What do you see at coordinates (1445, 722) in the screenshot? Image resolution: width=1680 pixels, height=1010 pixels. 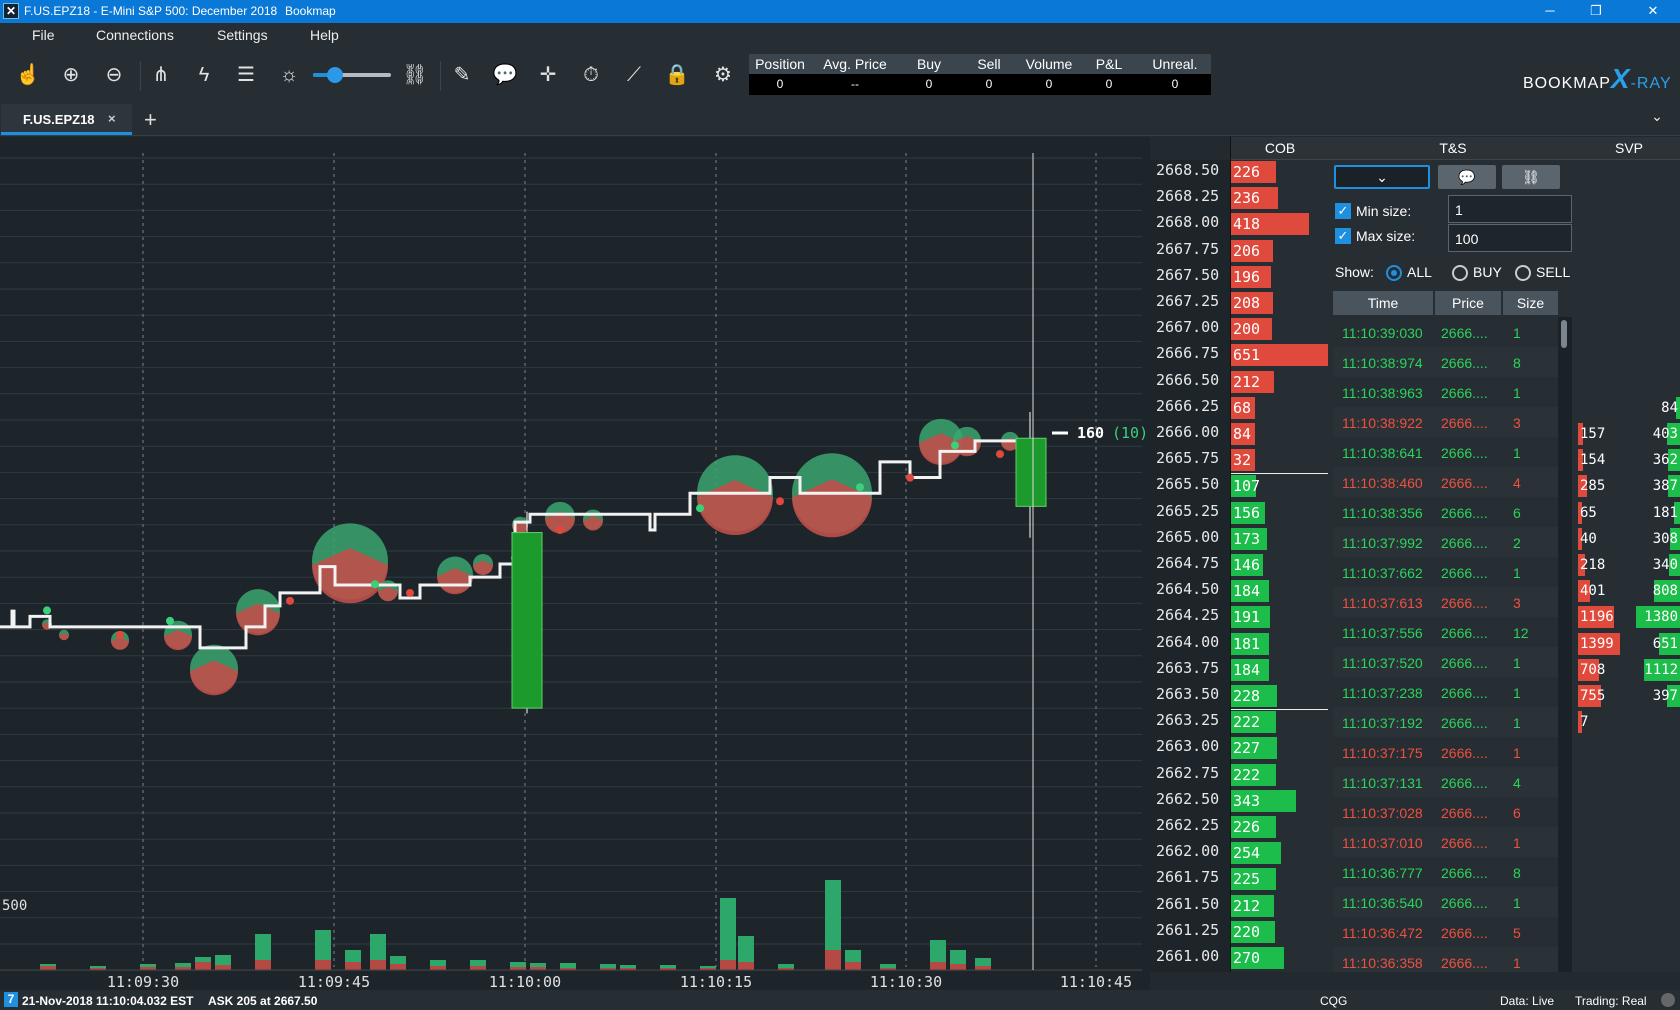 I see `ts-row: 11:10:37:192 2666.... 1` at bounding box center [1445, 722].